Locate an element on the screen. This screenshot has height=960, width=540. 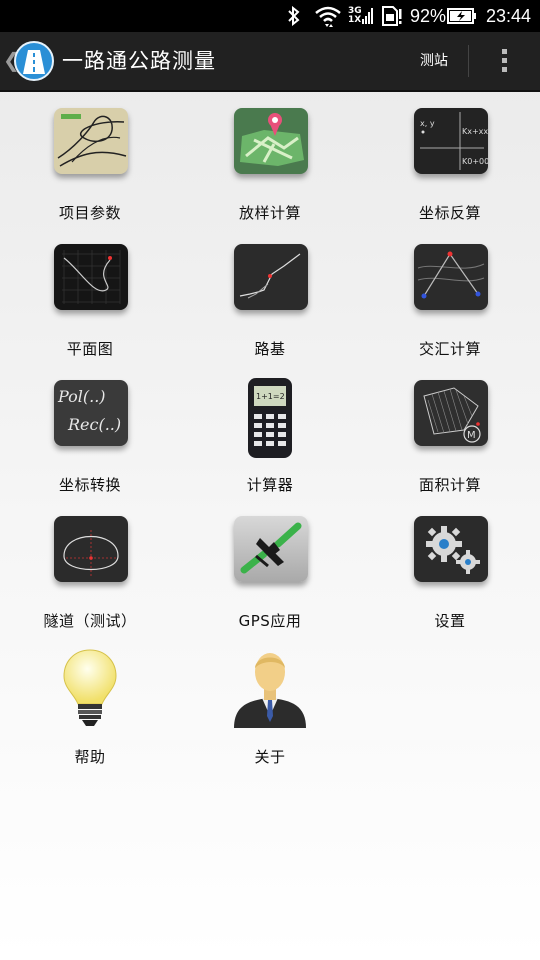
grid-item-tunnel: 隧道（测试） is located at coordinates (90, 568).